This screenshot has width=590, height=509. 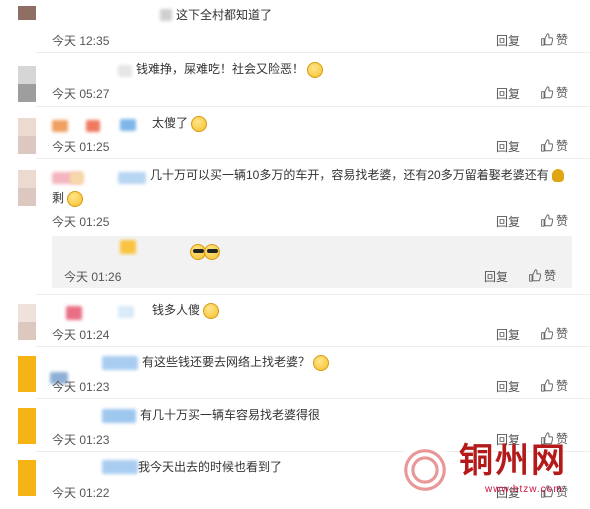 What do you see at coordinates (321, 362) in the screenshot?
I see `surprised-emoji-icon` at bounding box center [321, 362].